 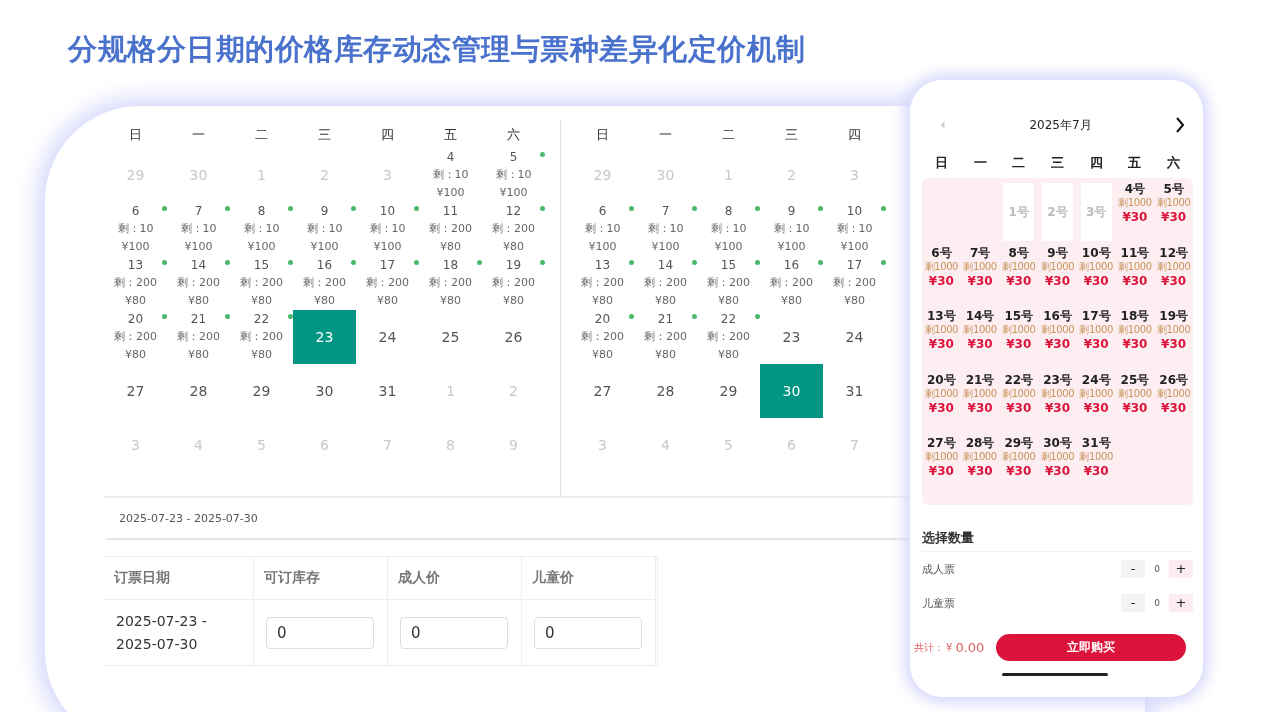 What do you see at coordinates (1174, 163) in the screenshot?
I see `weekday-label: 六` at bounding box center [1174, 163].